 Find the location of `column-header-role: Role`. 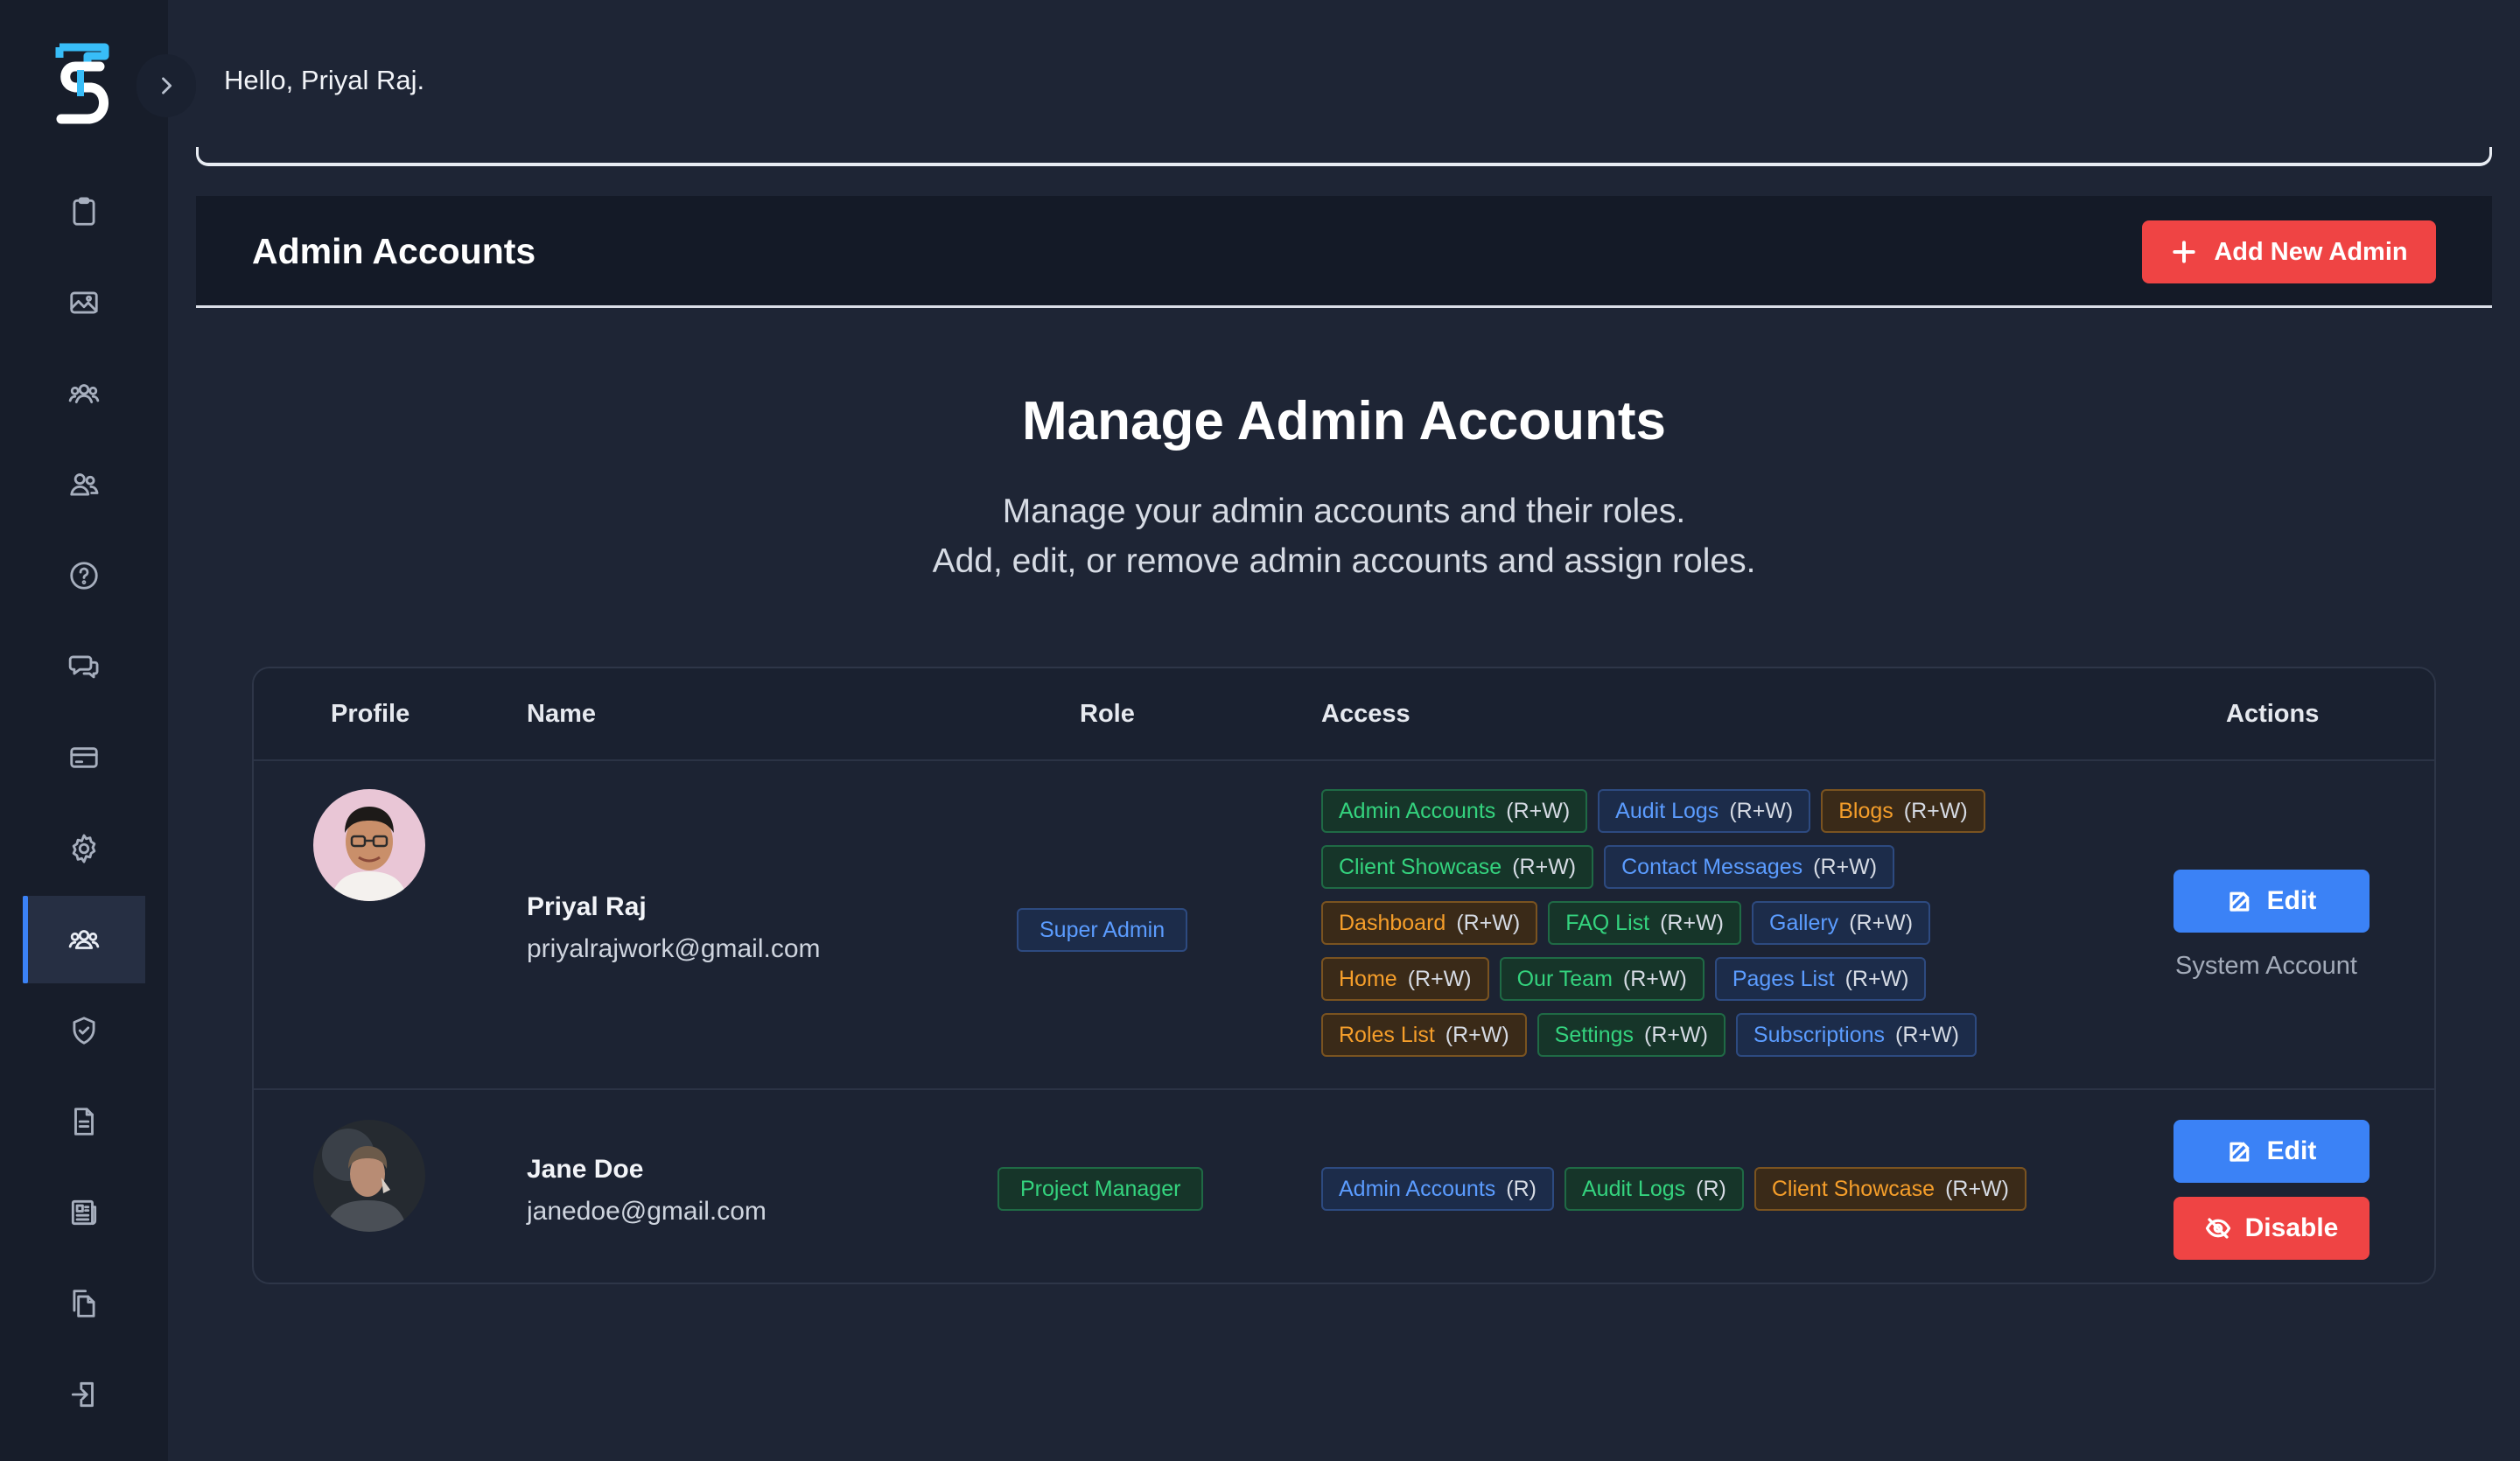

column-header-role: Role is located at coordinates (1107, 714).